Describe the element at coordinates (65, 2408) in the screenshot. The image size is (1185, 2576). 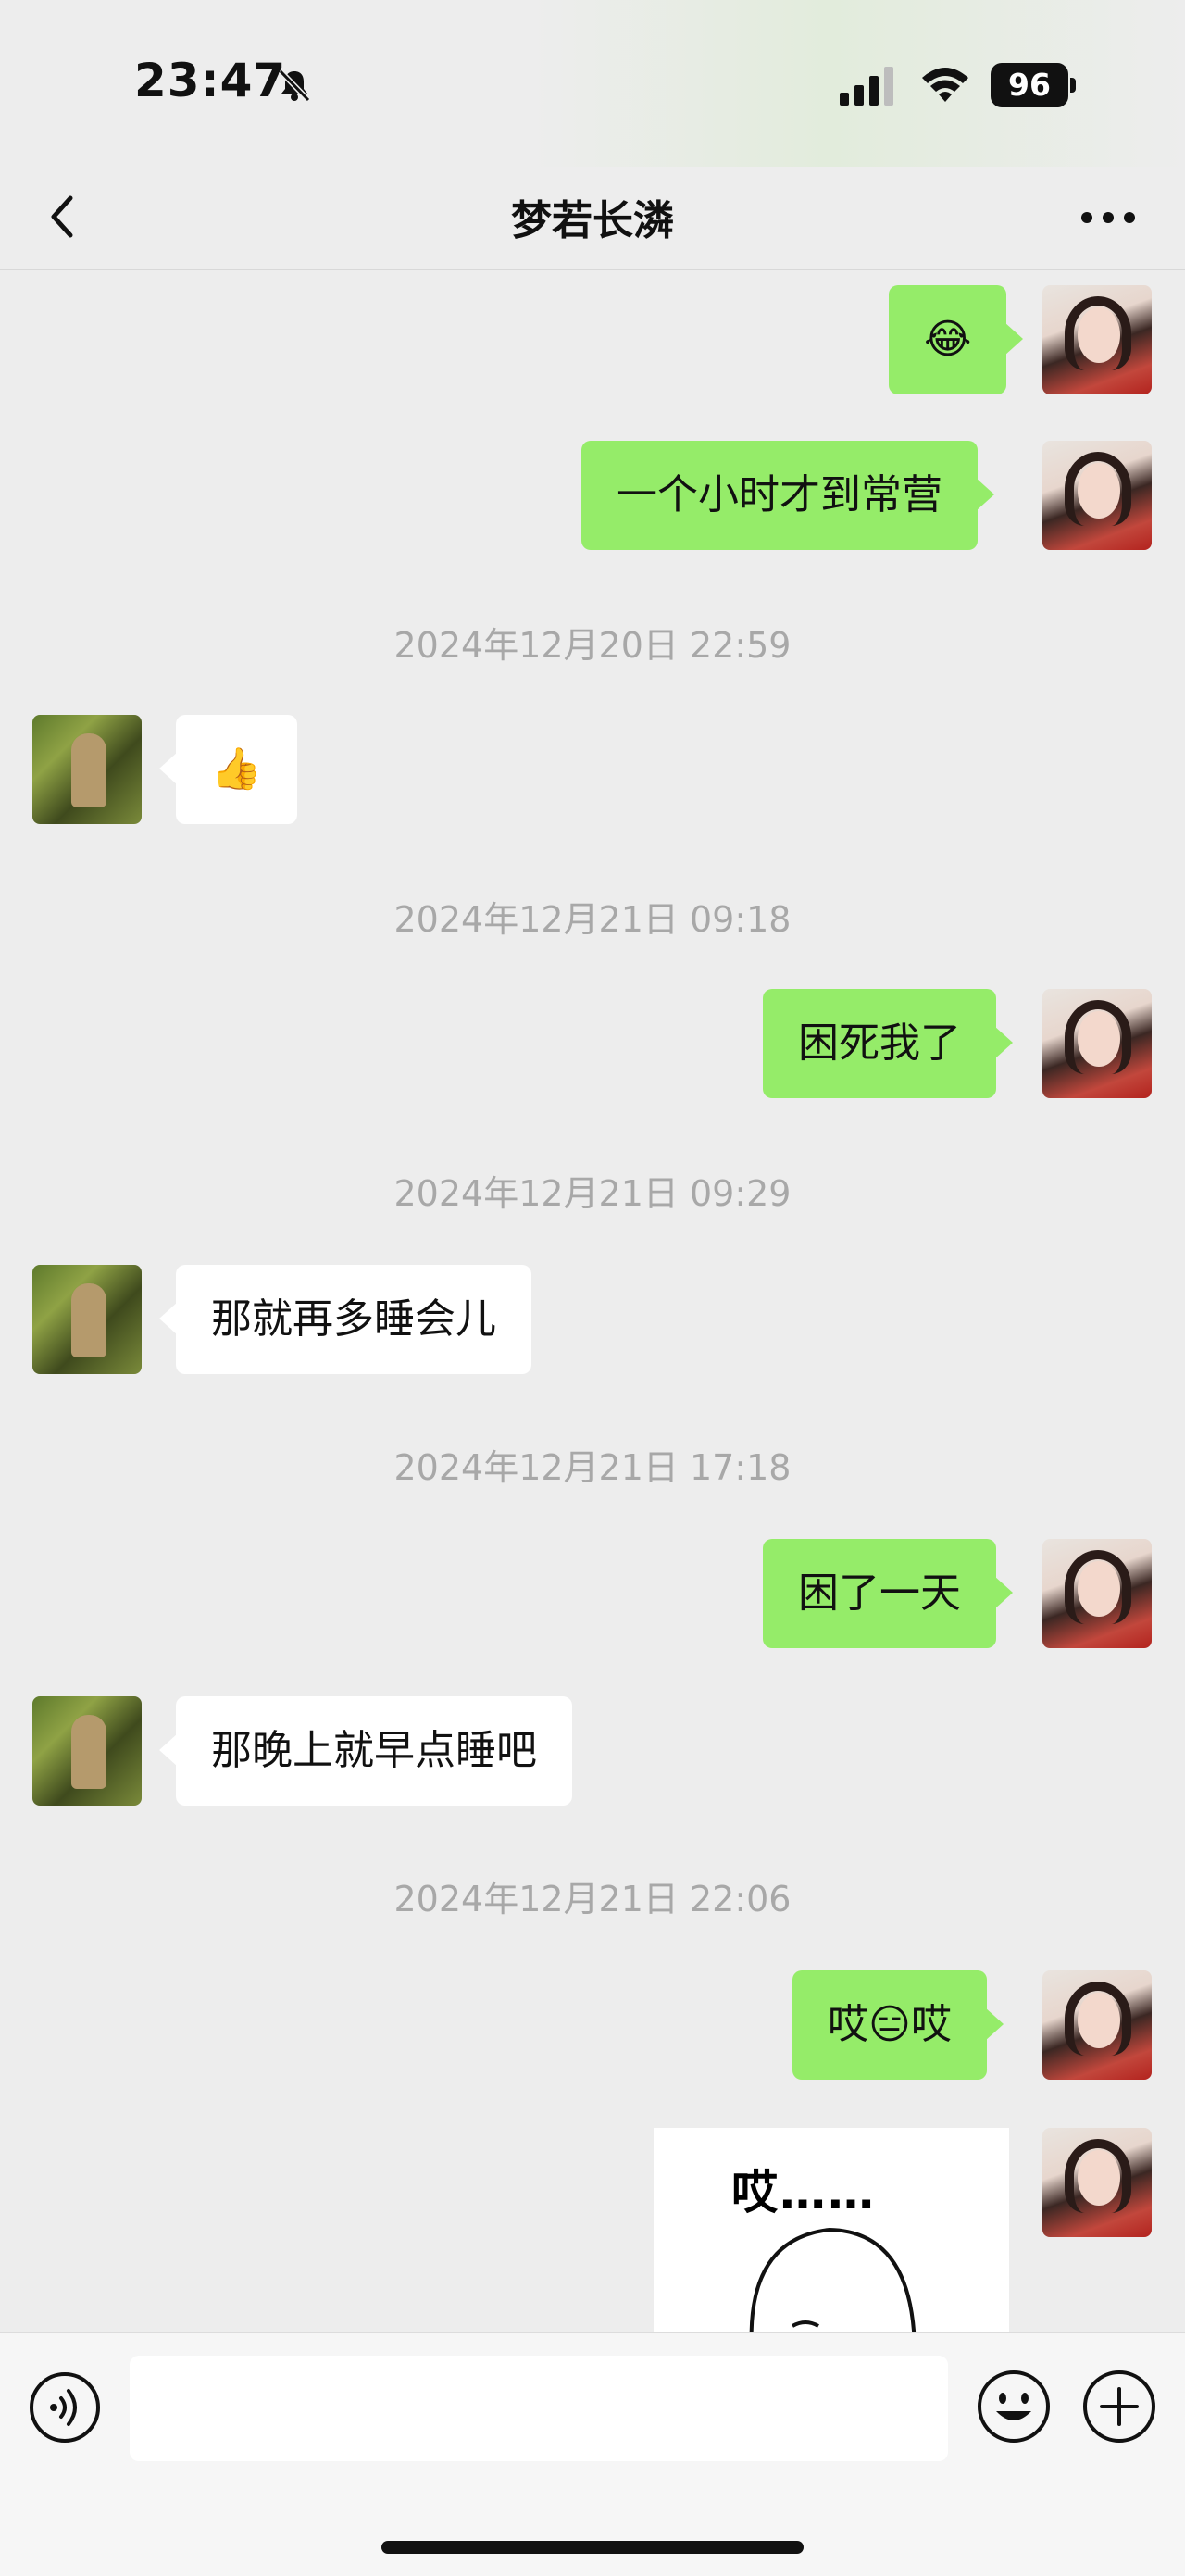
I see `voice-icon` at that location.